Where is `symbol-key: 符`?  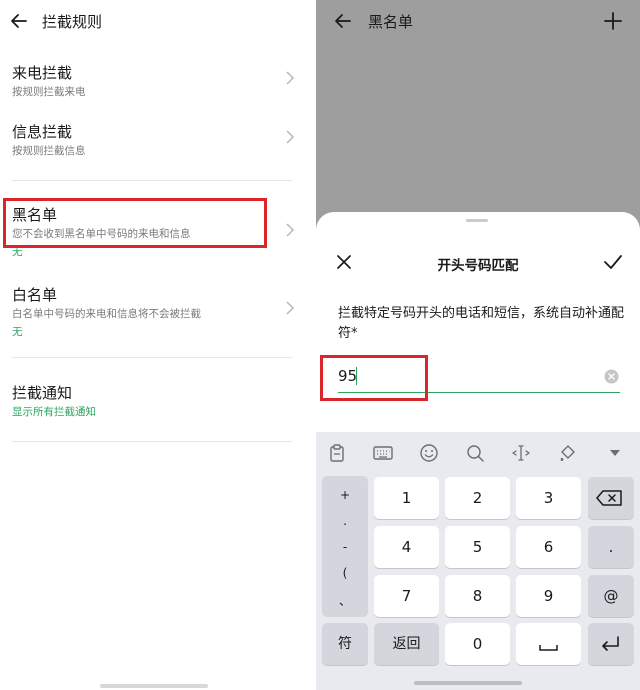 symbol-key: 符 is located at coordinates (345, 644).